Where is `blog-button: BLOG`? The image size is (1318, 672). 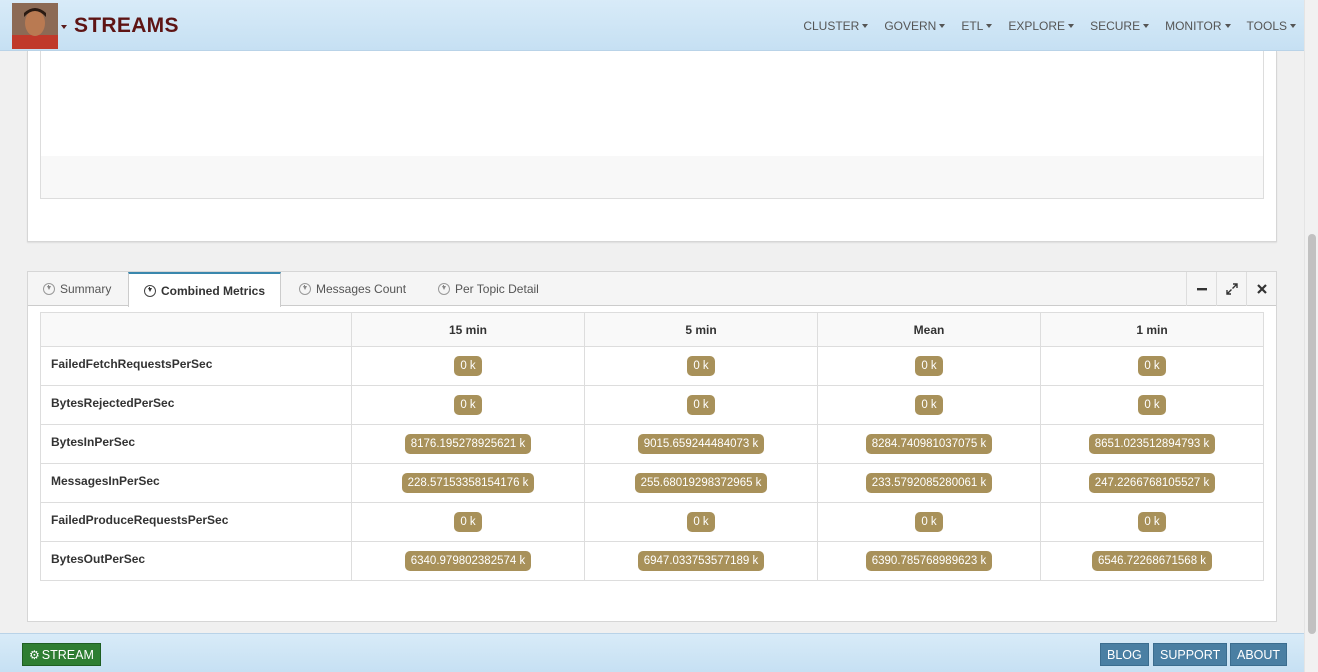
blog-button: BLOG is located at coordinates (1124, 654).